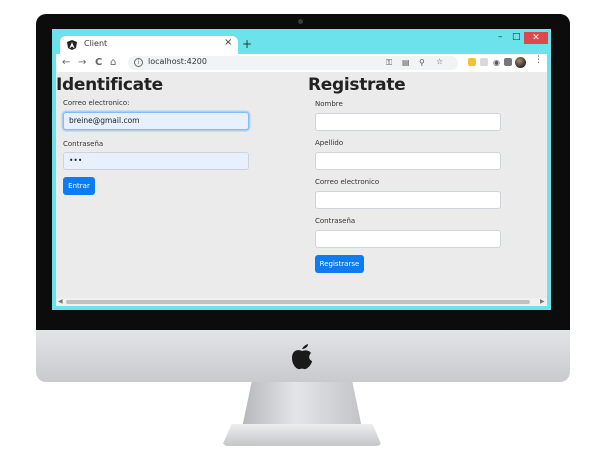  I want to click on apple-logo-icon, so click(302, 357).